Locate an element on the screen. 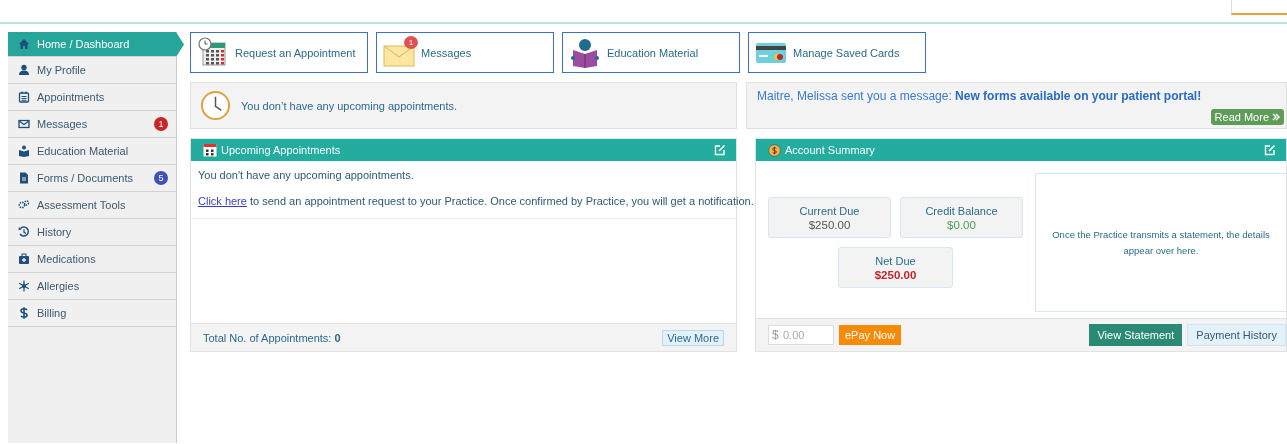  sidebar-item-label: Messages is located at coordinates (63, 124).